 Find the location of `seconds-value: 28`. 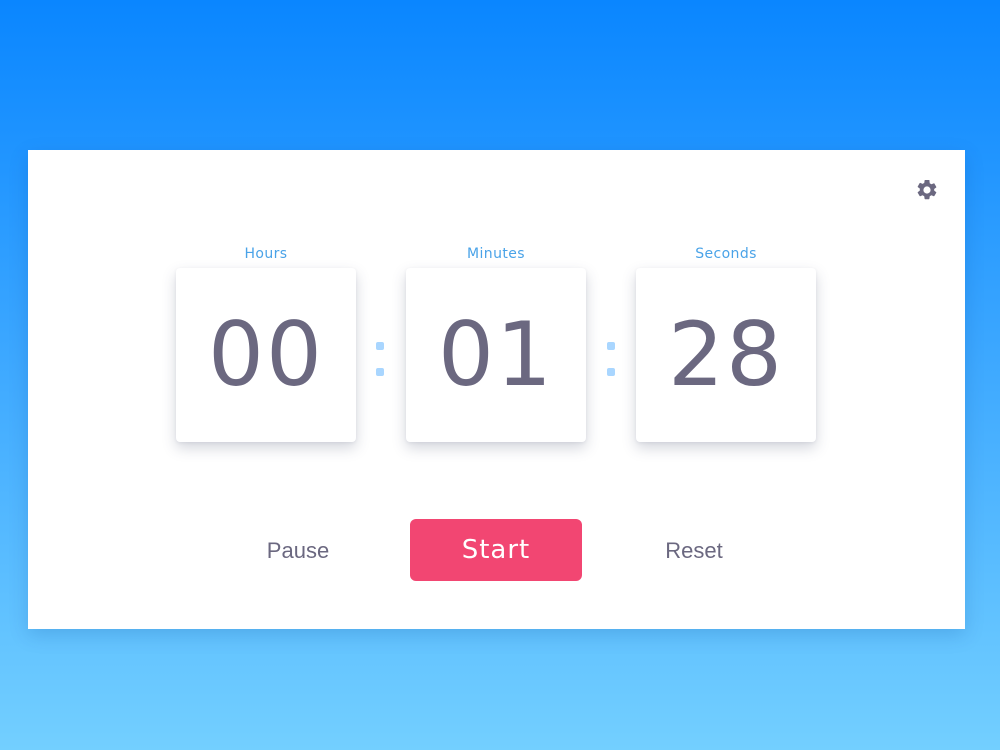

seconds-value: 28 is located at coordinates (726, 354).